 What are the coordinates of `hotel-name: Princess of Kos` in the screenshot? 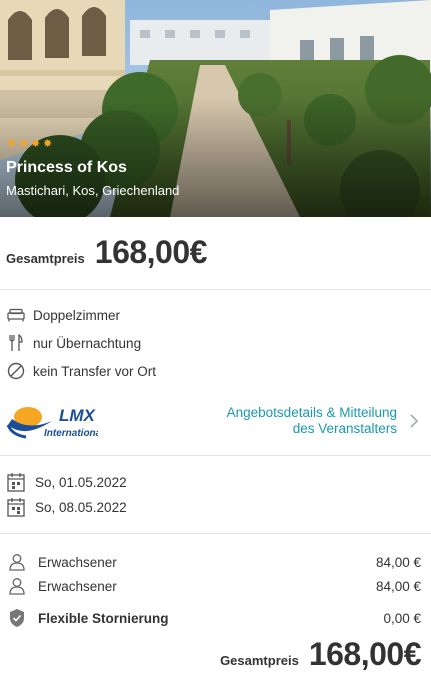 It's located at (66, 167).